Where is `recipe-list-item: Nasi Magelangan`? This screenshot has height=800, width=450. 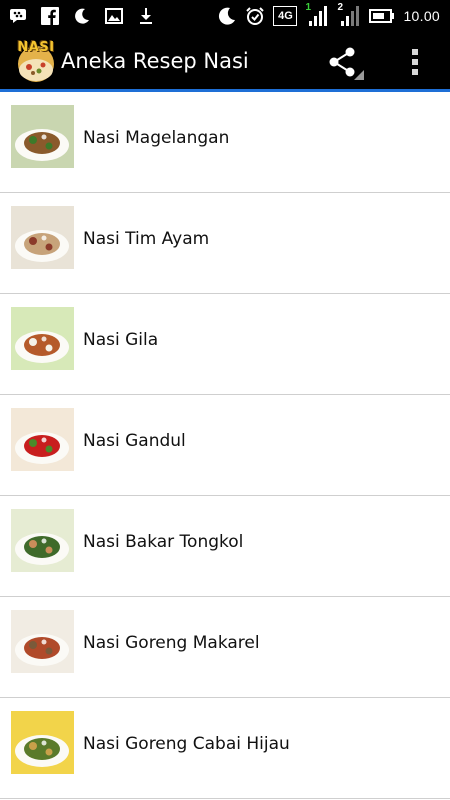 recipe-list-item: Nasi Magelangan is located at coordinates (225, 142).